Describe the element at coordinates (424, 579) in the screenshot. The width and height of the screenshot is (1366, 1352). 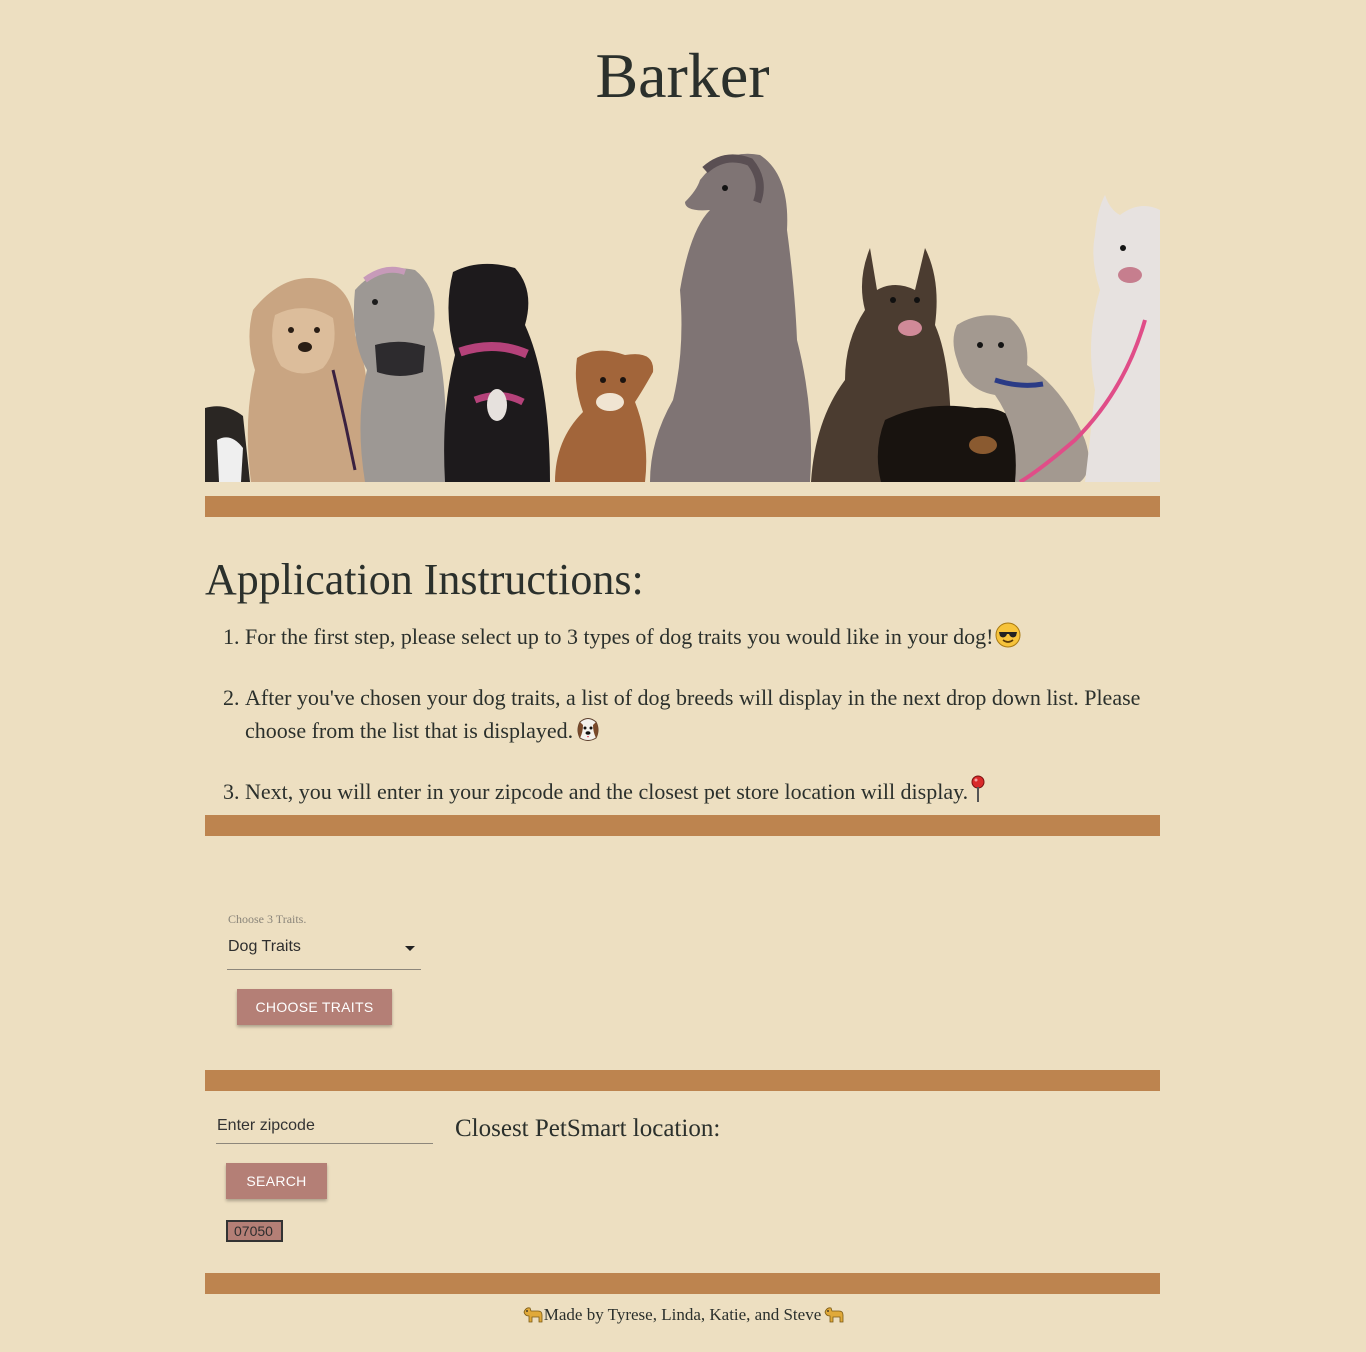
I see `instructions-heading: Application Instructions:` at that location.